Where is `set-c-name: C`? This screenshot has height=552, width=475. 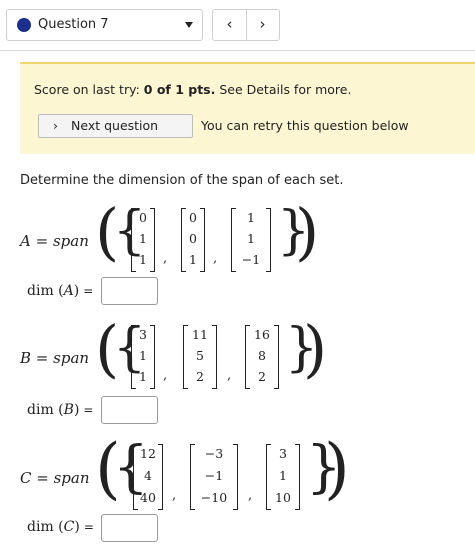
set-c-name: C is located at coordinates (26, 478).